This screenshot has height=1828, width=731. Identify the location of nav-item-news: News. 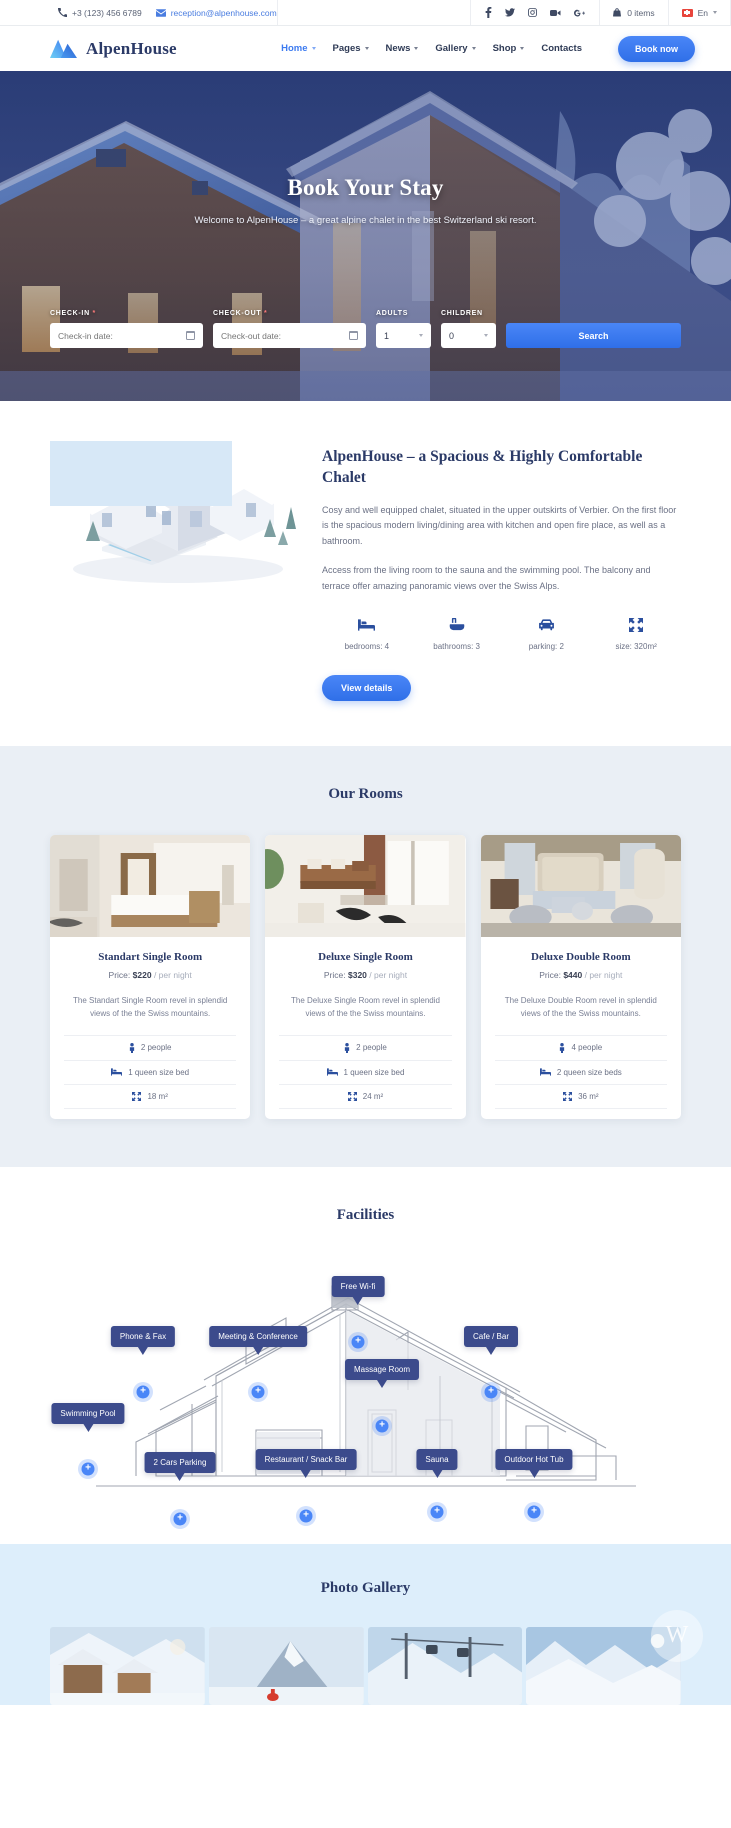
(402, 48).